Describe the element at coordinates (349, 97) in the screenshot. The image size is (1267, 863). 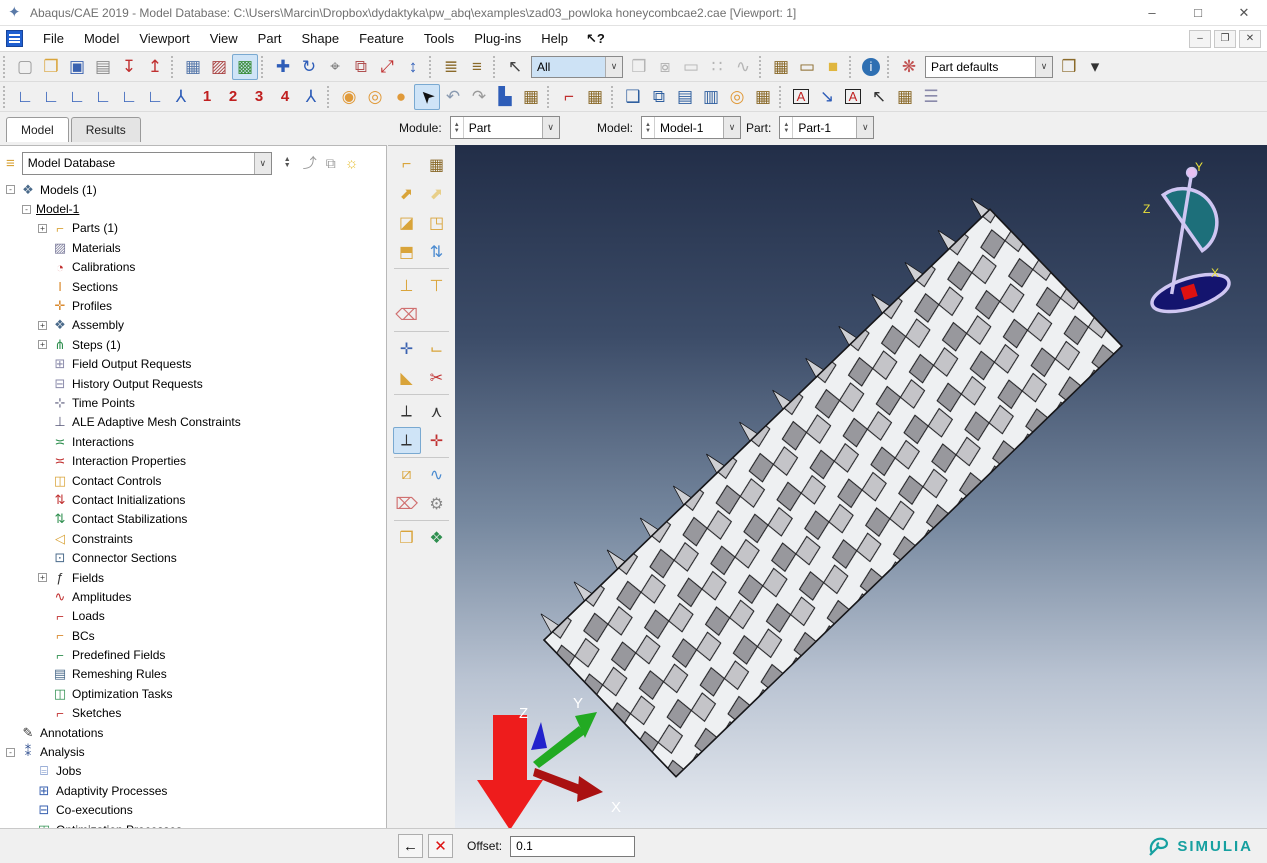
I see `boolean-union-icon: ◉` at that location.